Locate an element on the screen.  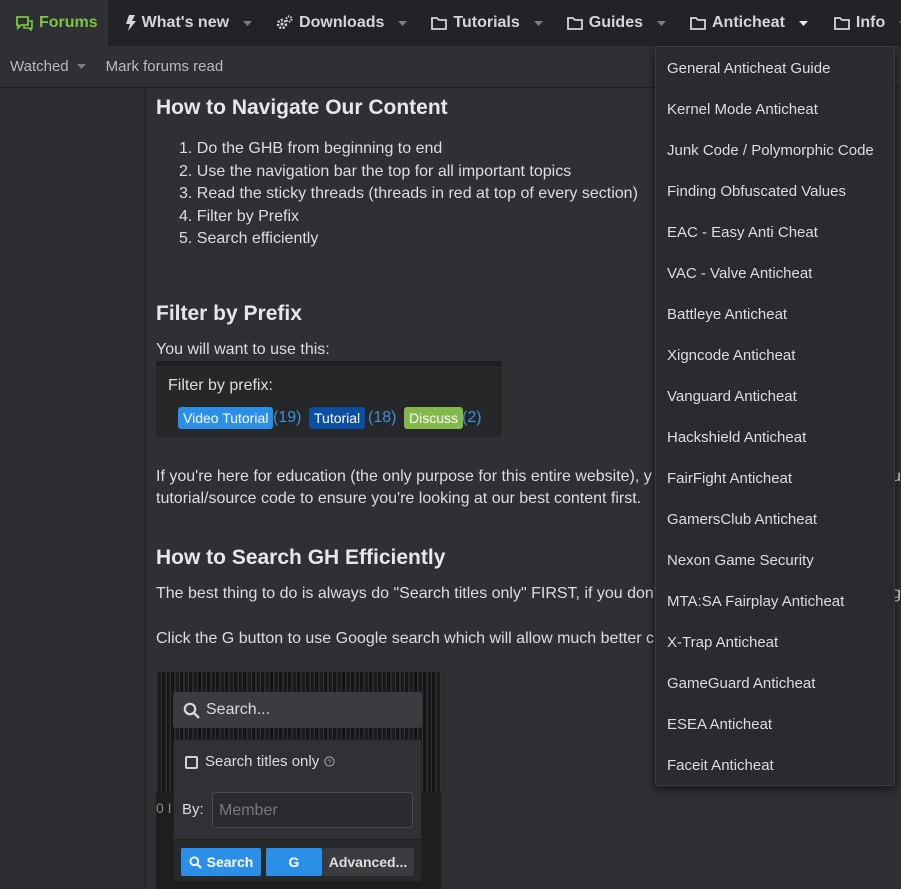
dropdown-item: Kernel Mode Anticheat is located at coordinates (742, 110).